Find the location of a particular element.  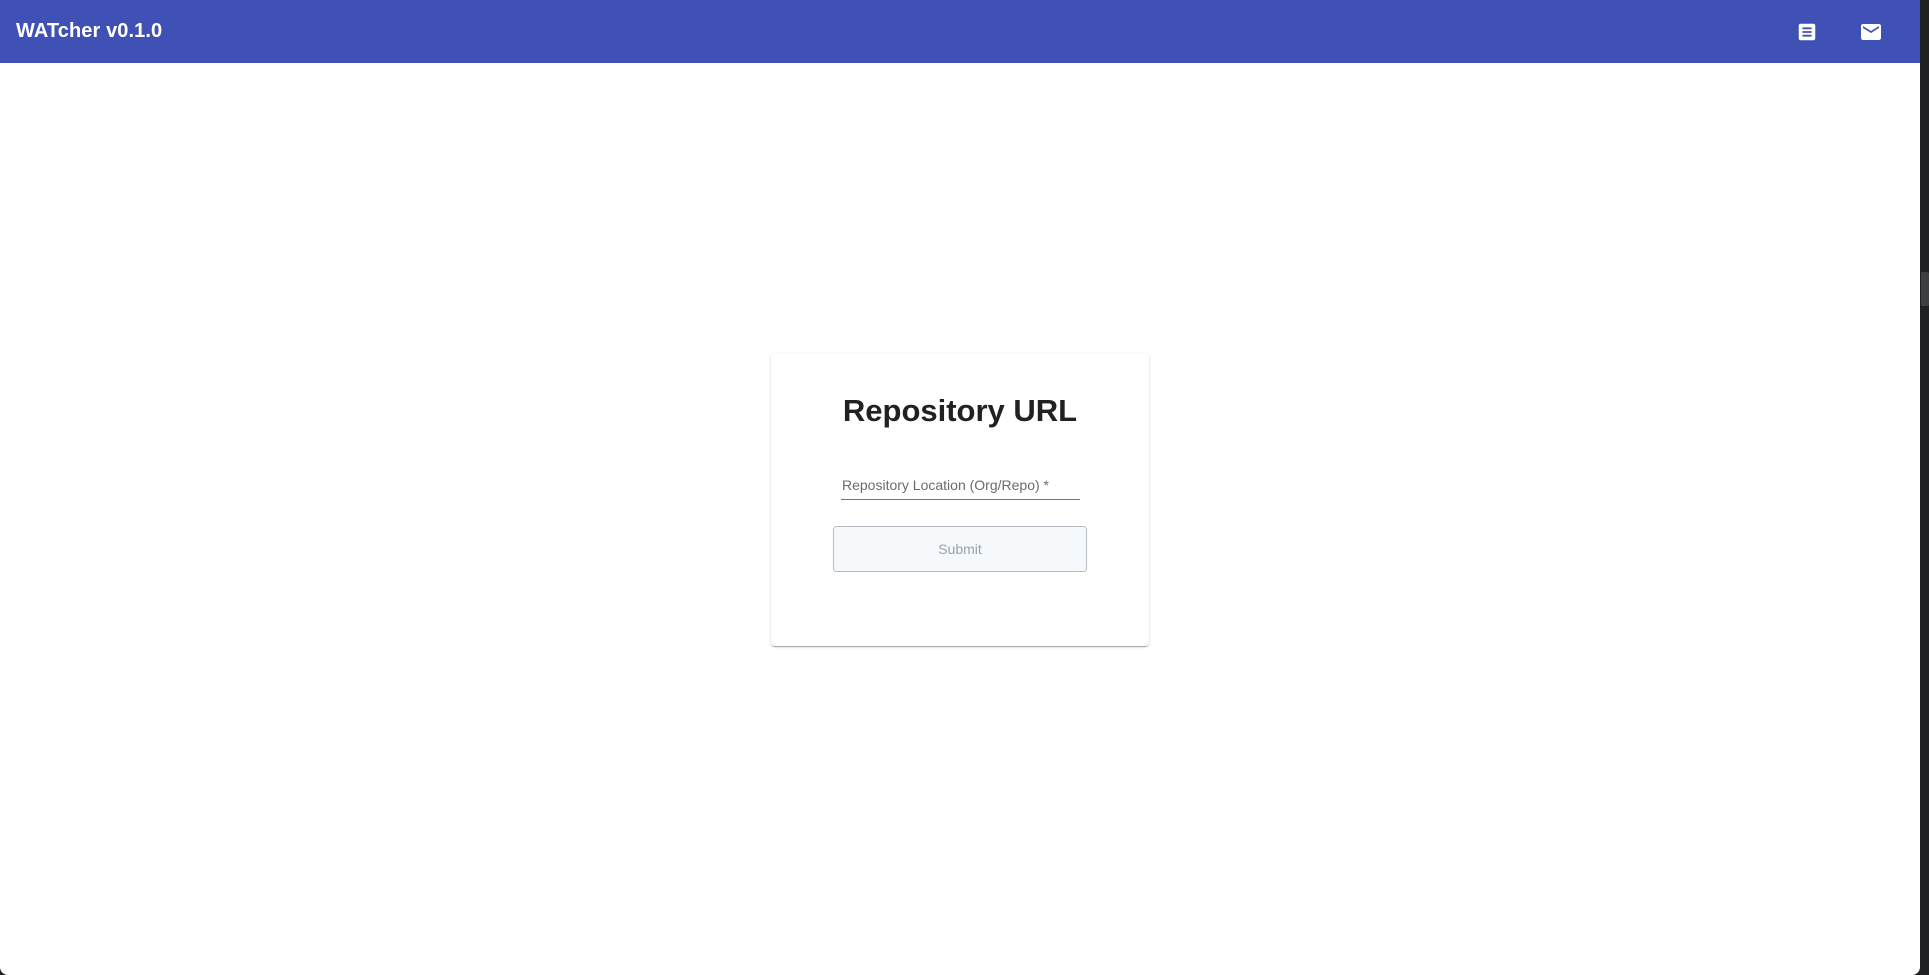

scrollbar-track is located at coordinates (1924, 592).